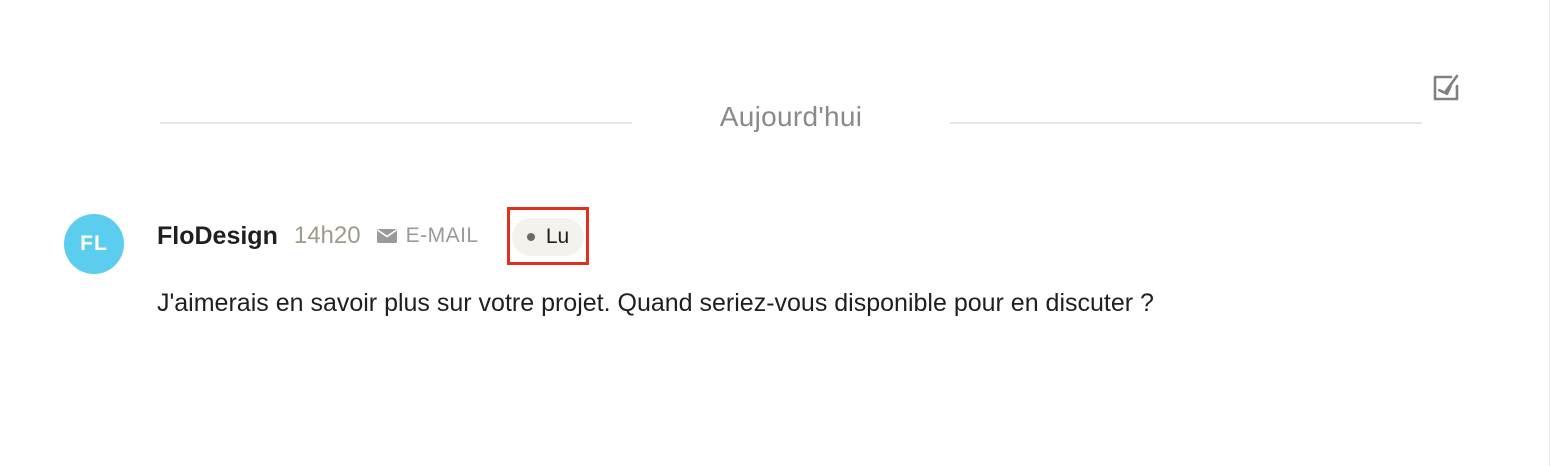 This screenshot has width=1554, height=466. I want to click on date-divider: Aujourd'hui, so click(791, 118).